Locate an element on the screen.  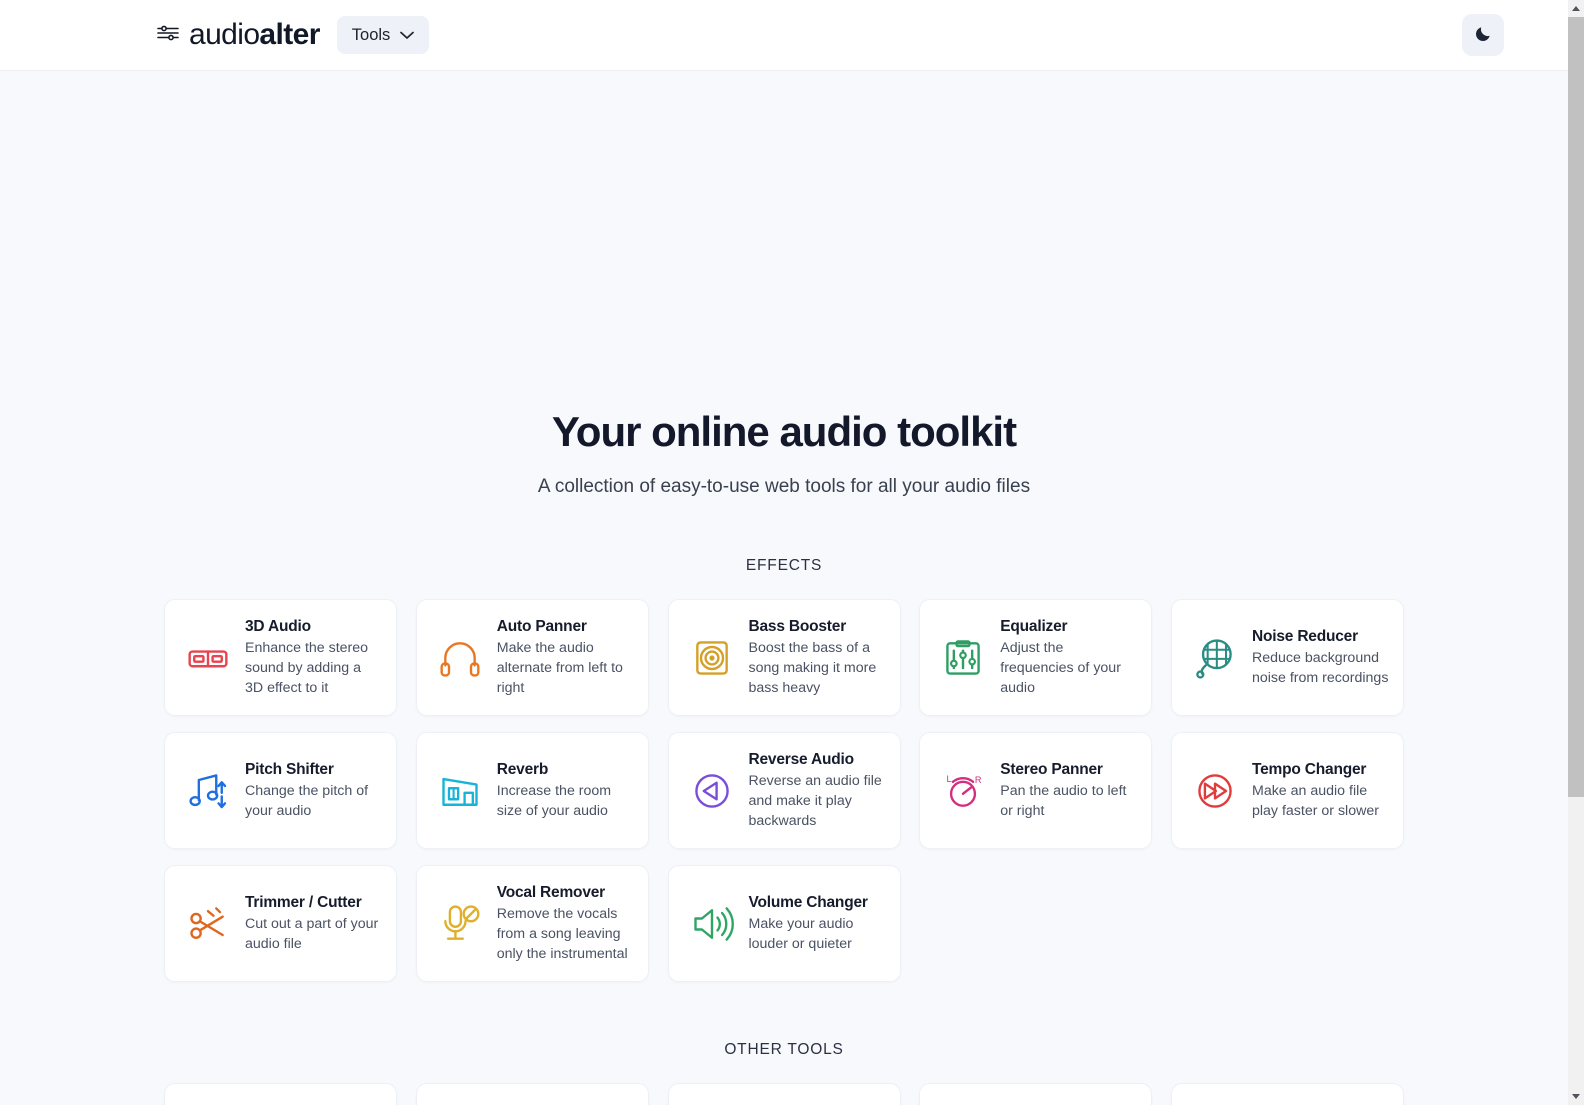
pan-knob-icon: LR is located at coordinates (963, 791).